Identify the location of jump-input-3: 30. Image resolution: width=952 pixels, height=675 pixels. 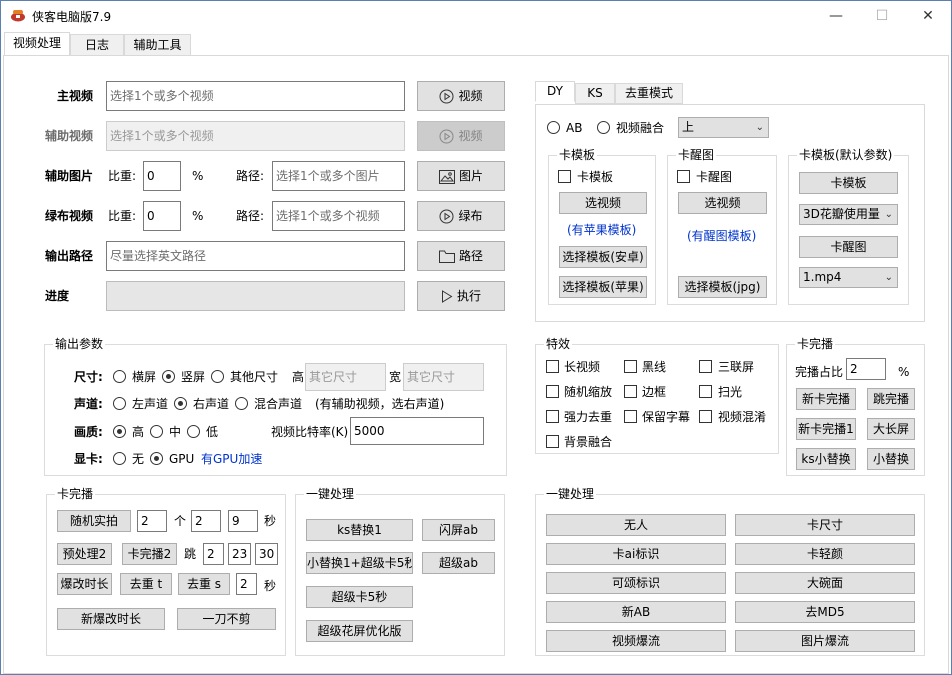
(266, 554).